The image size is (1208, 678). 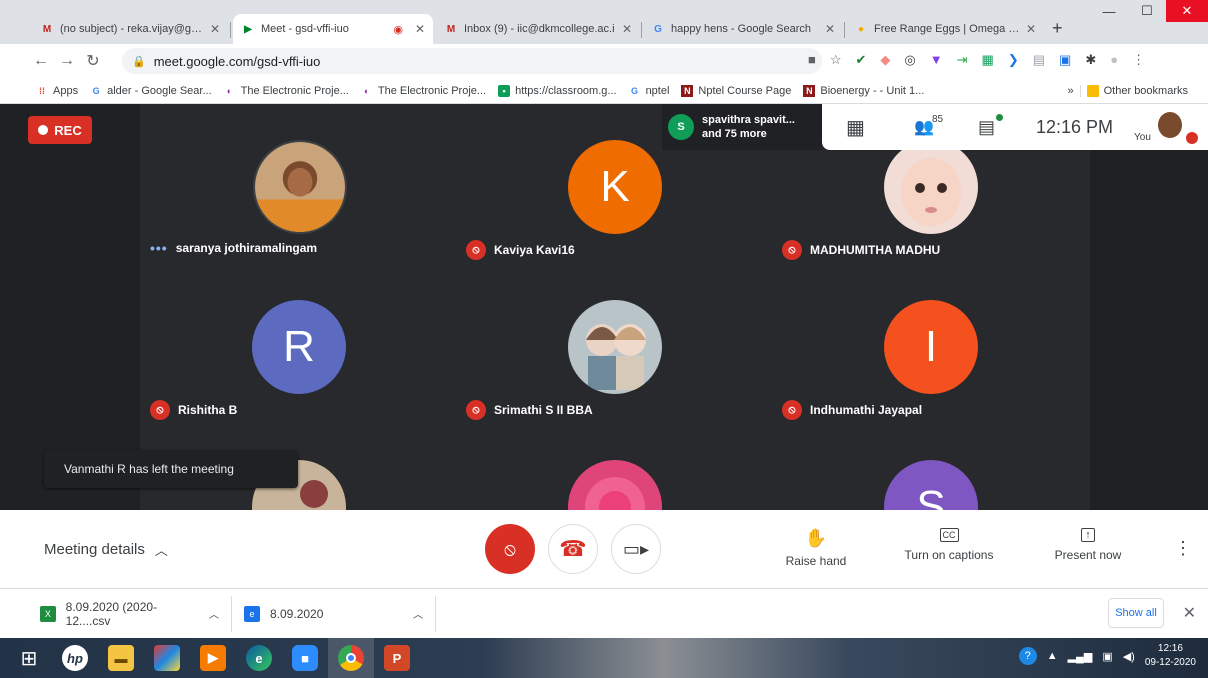 What do you see at coordinates (931, 187) in the screenshot?
I see `baby-photo-icon` at bounding box center [931, 187].